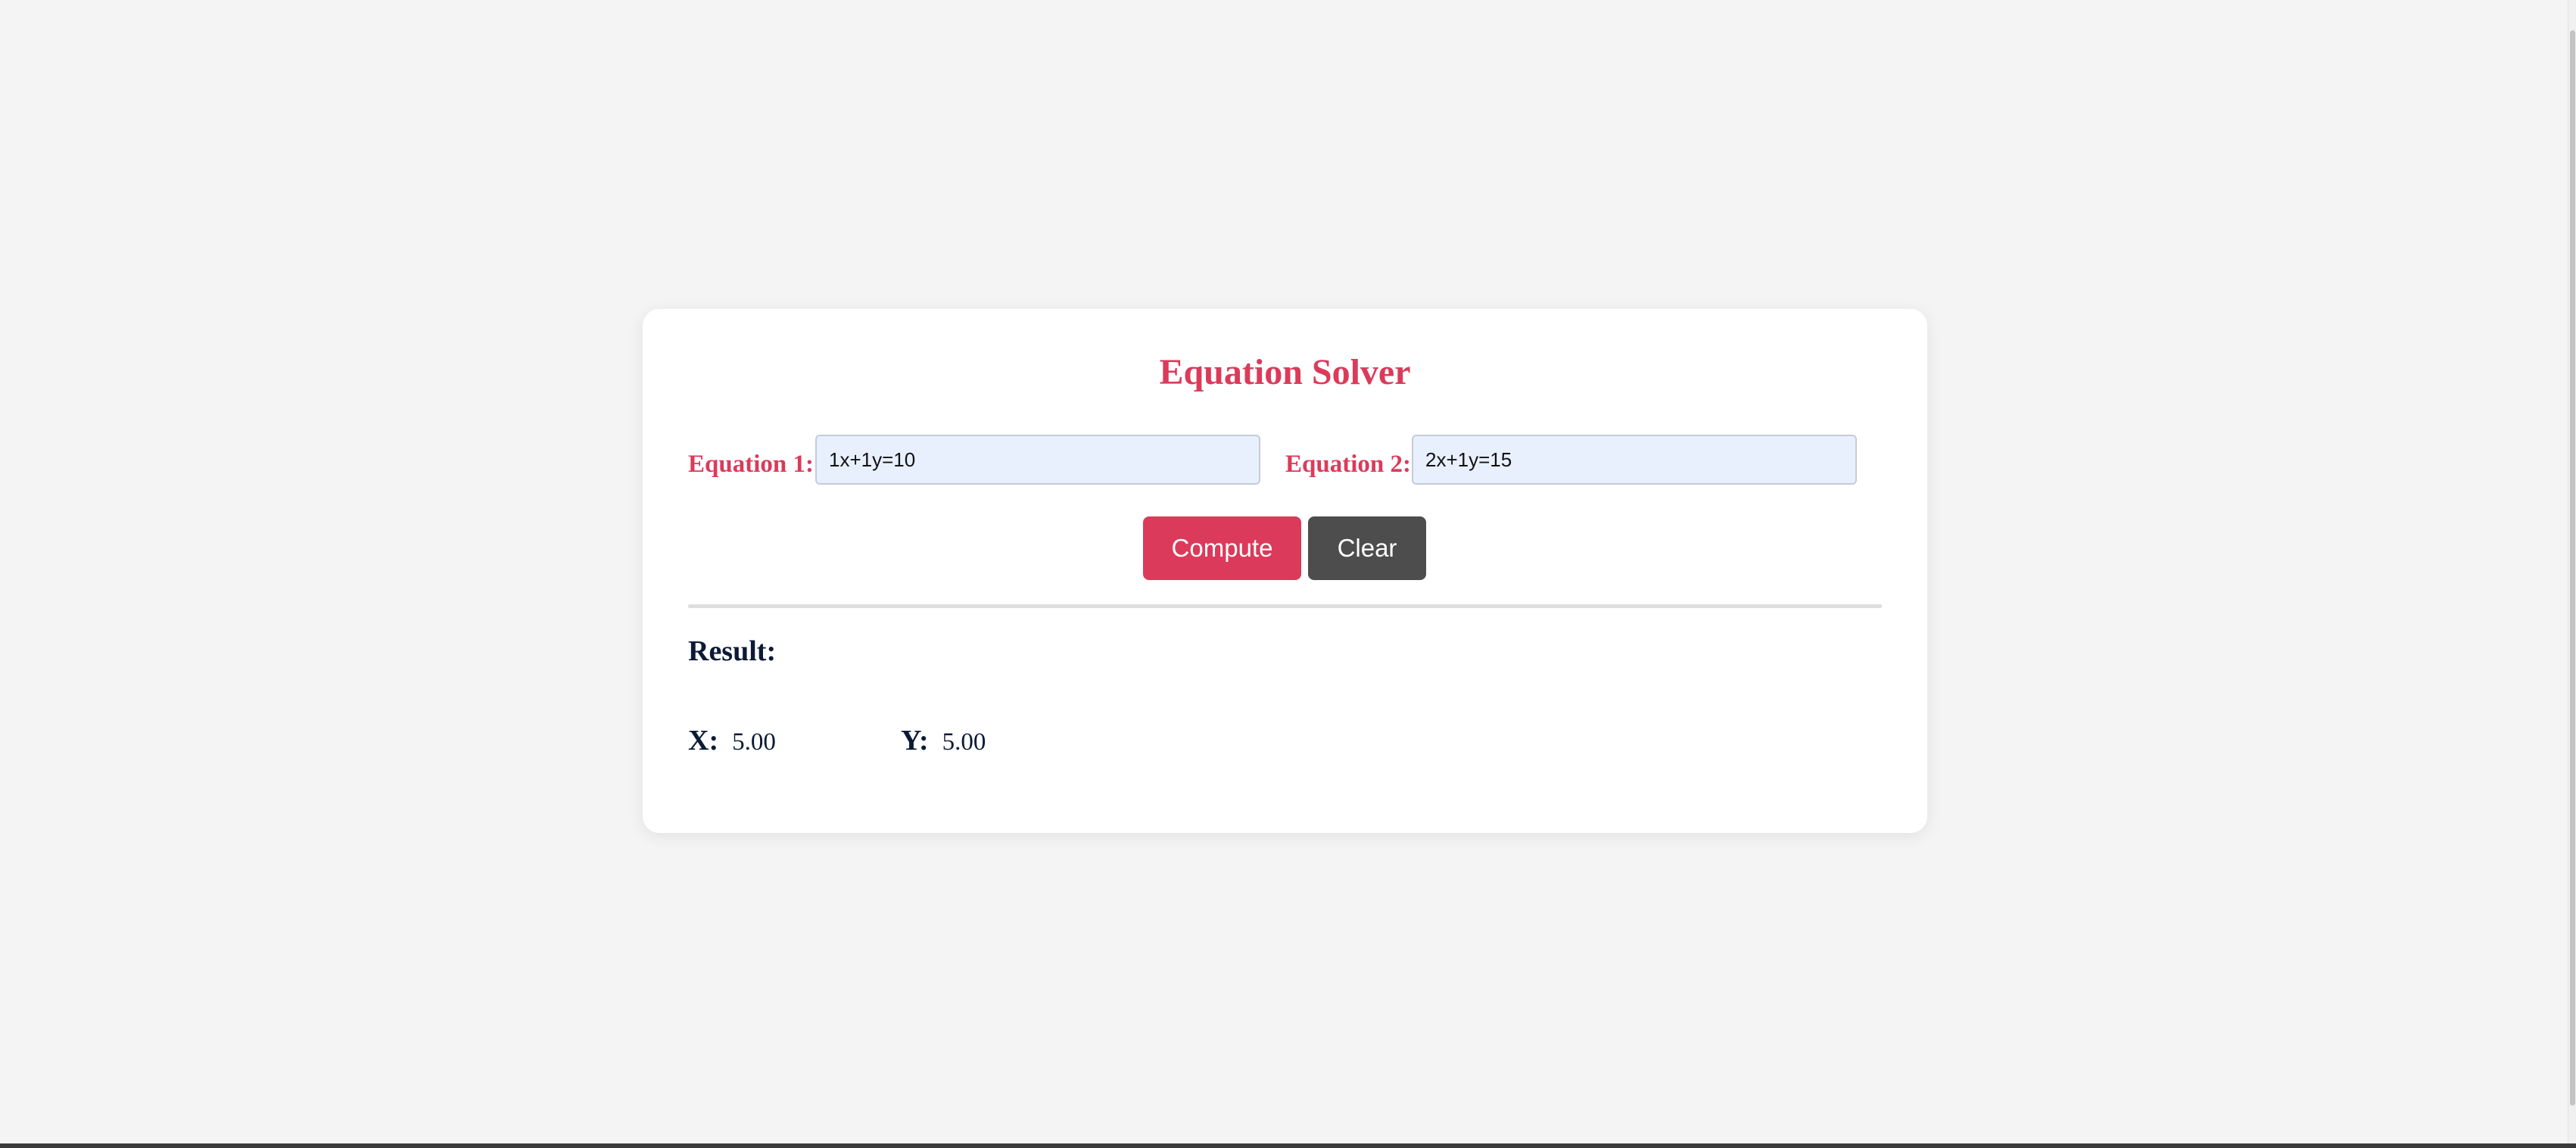 This screenshot has height=1148, width=2576. I want to click on vertical-scrollbar, so click(2572, 572).